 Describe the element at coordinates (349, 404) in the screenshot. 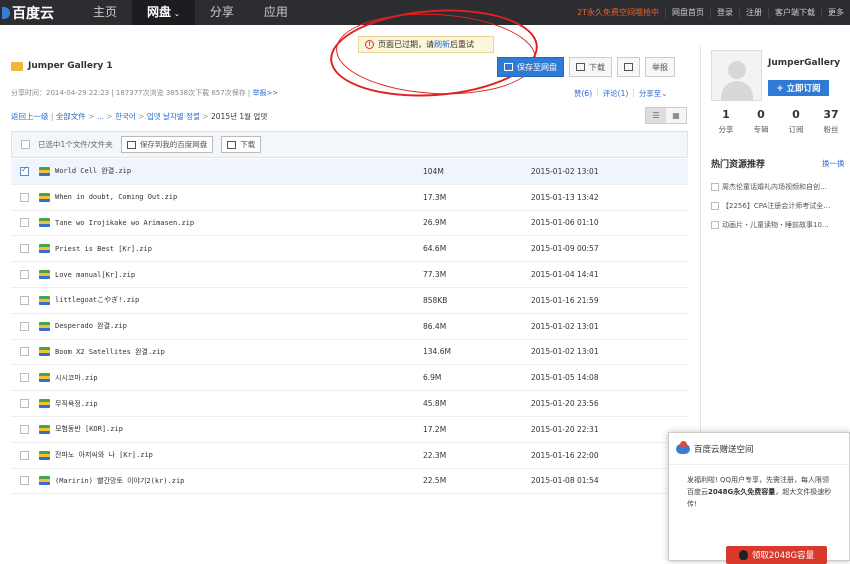

I see `file-row: 무직욕정.zip 45.8M 2015-01-20 23:56` at that location.